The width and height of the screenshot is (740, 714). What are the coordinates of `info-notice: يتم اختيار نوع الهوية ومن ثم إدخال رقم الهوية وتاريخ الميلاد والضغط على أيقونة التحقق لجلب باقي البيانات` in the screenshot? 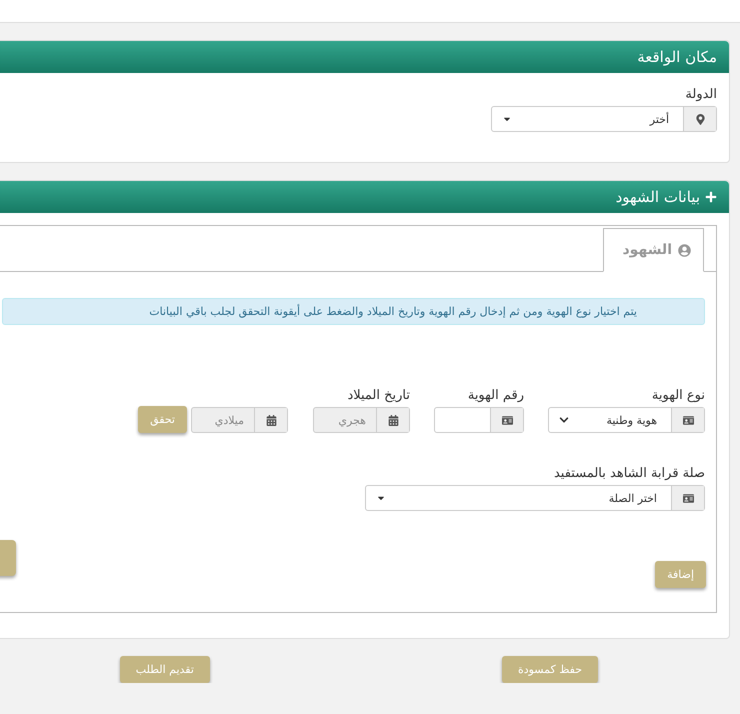 It's located at (353, 311).